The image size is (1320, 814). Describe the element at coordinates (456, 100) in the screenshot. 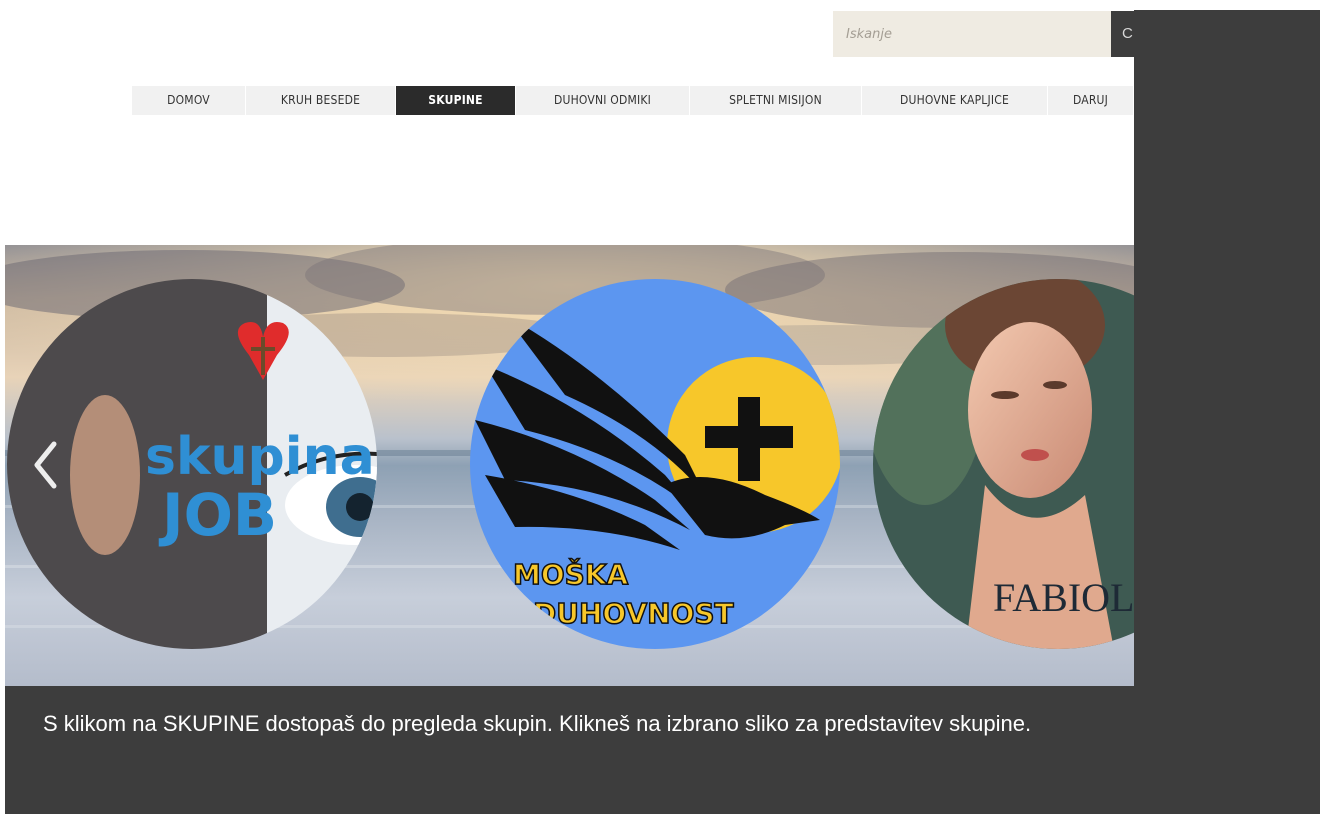

I see `nav-item-skupine: SKUPINE` at that location.